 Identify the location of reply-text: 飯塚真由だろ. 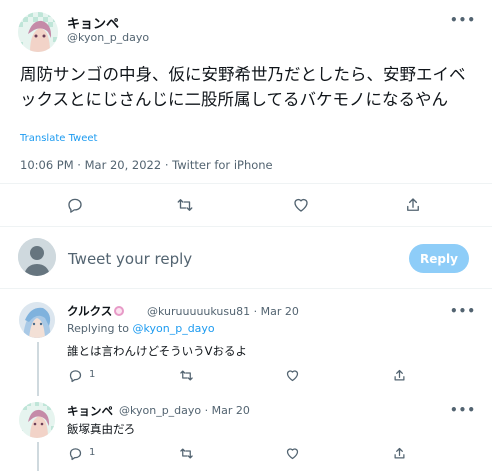
(101, 429).